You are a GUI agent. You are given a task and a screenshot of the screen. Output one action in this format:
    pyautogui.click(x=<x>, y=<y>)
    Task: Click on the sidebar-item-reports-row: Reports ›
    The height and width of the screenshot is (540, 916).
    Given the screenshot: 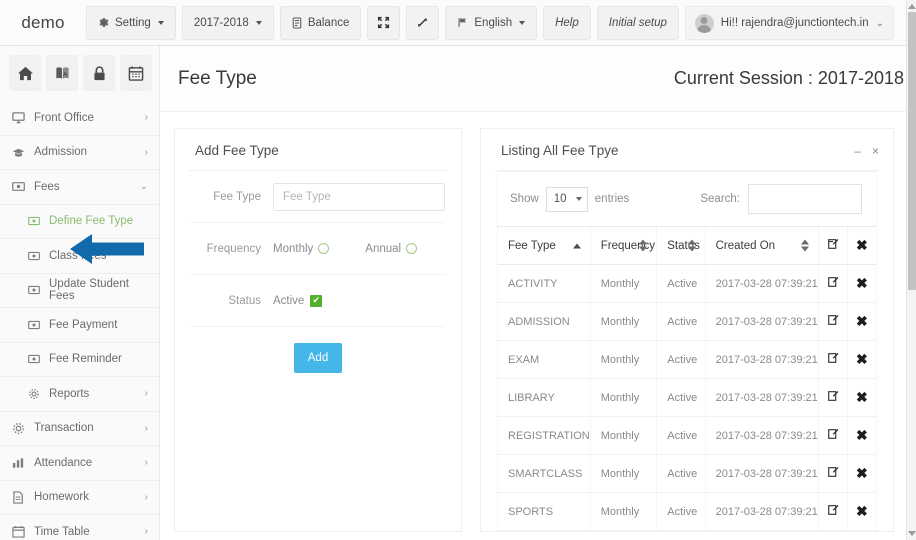 What is the action you would take?
    pyautogui.click(x=79, y=394)
    